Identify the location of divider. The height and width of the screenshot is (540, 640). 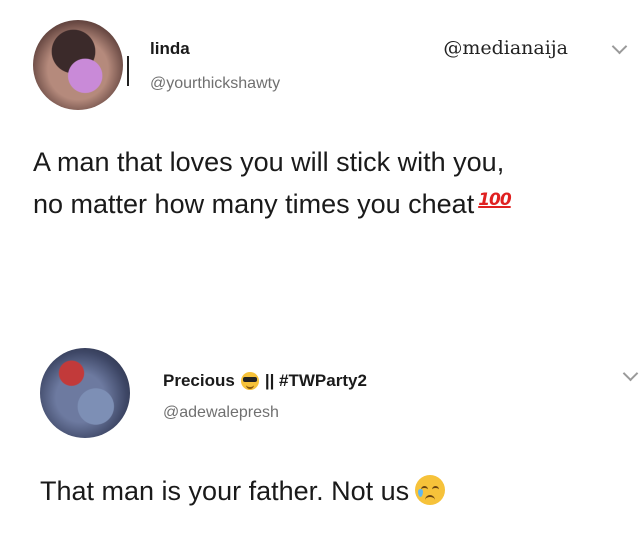
(128, 71).